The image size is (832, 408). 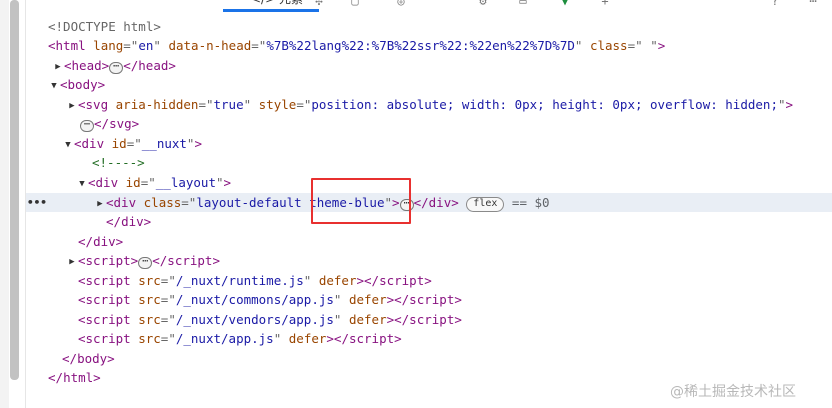 I want to click on tab-elements-label: 元素, so click(x=291, y=3).